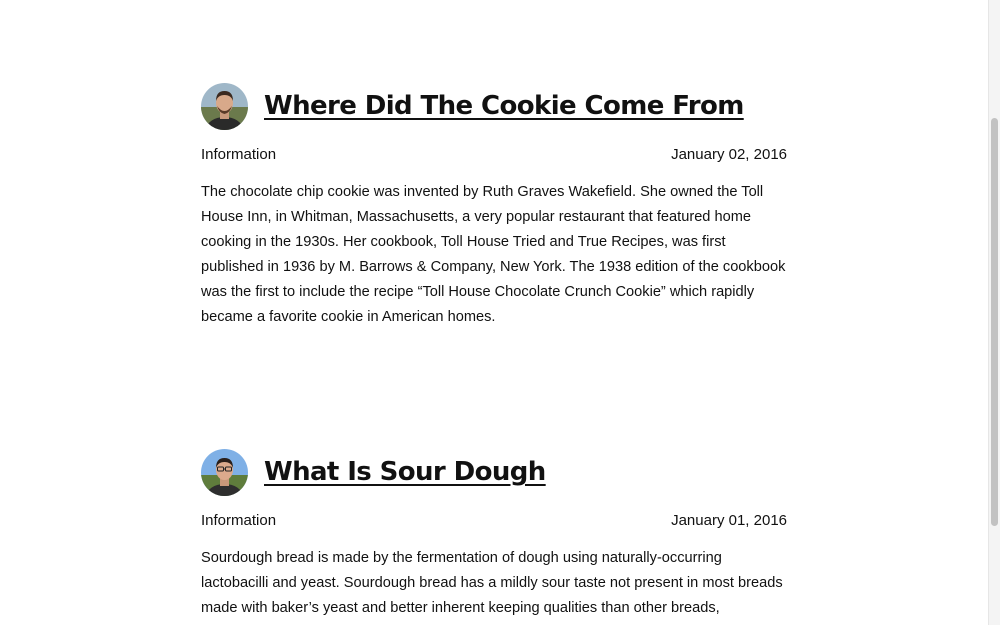 The height and width of the screenshot is (625, 1000). What do you see at coordinates (405, 472) in the screenshot?
I see `post-title-link: What Is Sour Dough` at bounding box center [405, 472].